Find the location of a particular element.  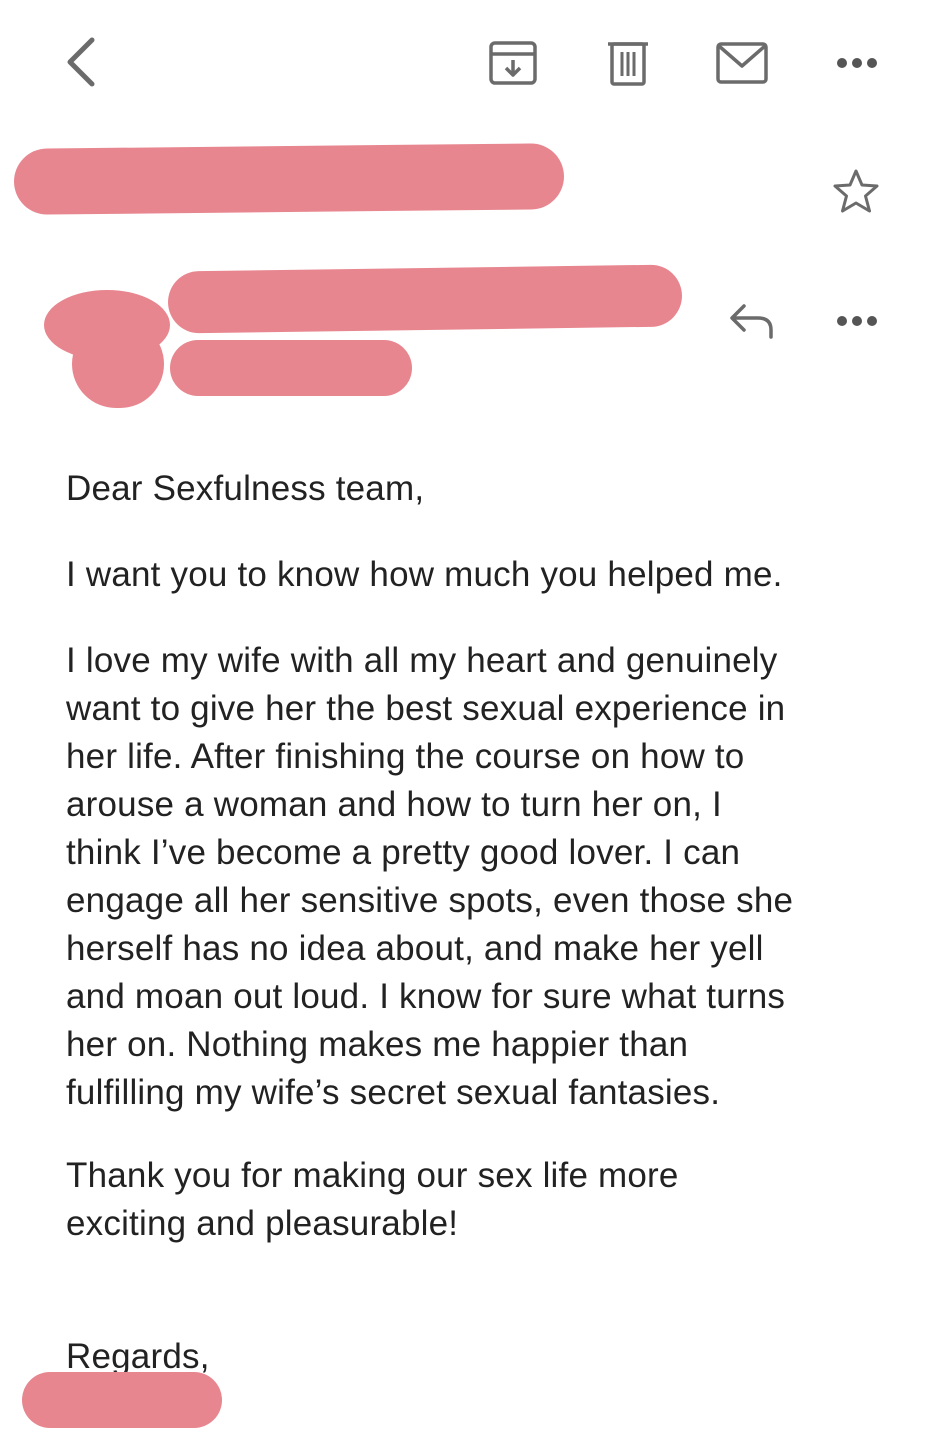

reply-icon is located at coordinates (752, 320).